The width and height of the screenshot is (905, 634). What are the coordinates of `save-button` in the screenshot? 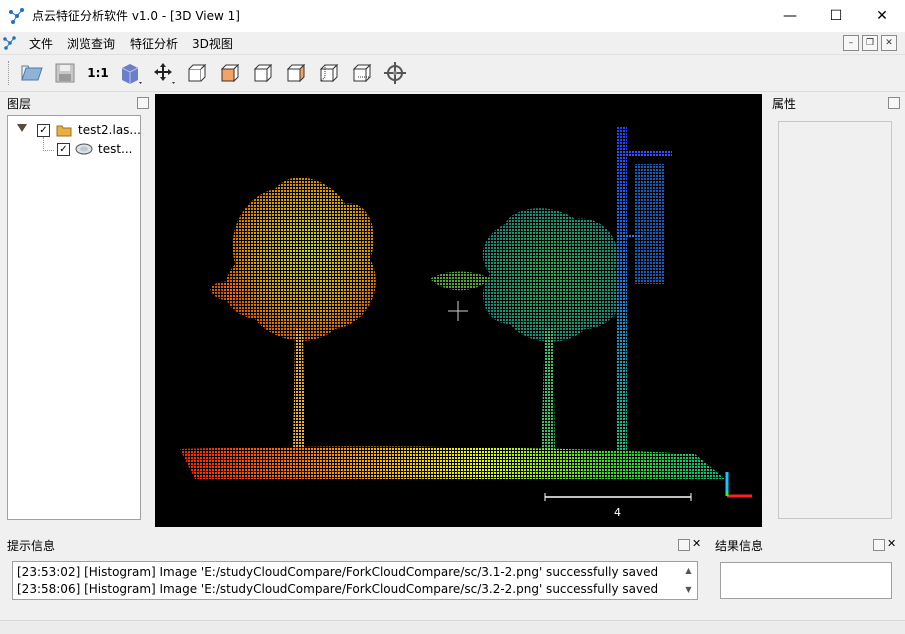 It's located at (65, 73).